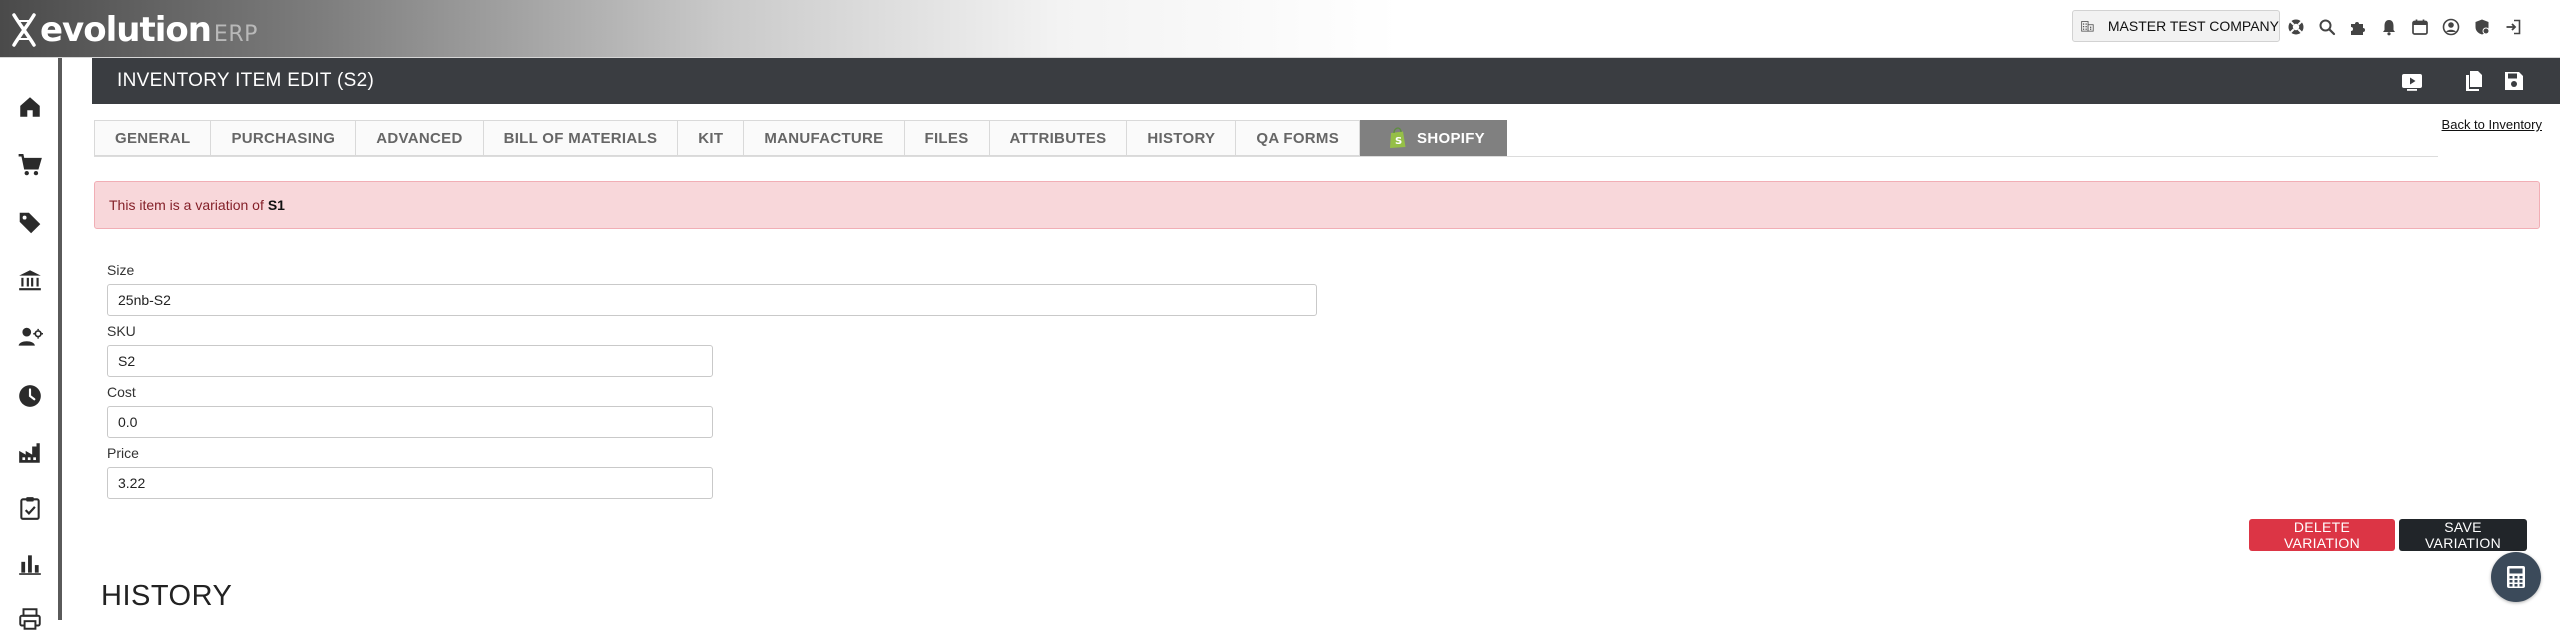 This screenshot has height=635, width=2560. I want to click on top-bar: evolution ERP MASTER TEST COMPANY, so click(1280, 29).